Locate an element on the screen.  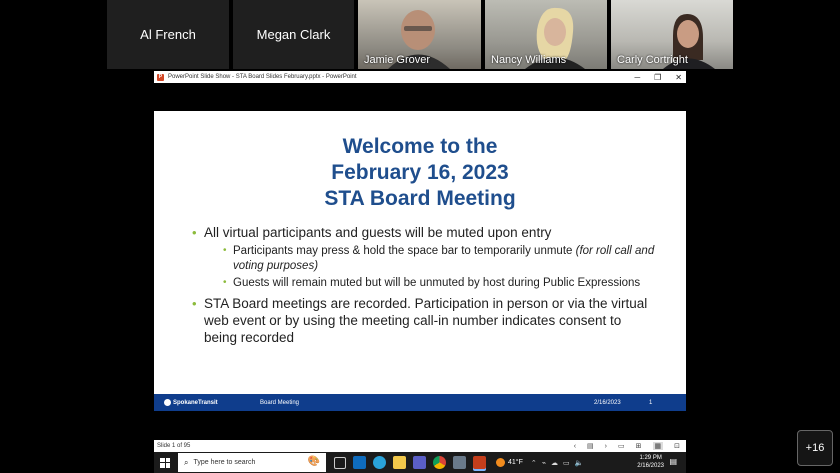
participant-tile-jamie-grover: Jamie Grover is located at coordinates (419, 34).